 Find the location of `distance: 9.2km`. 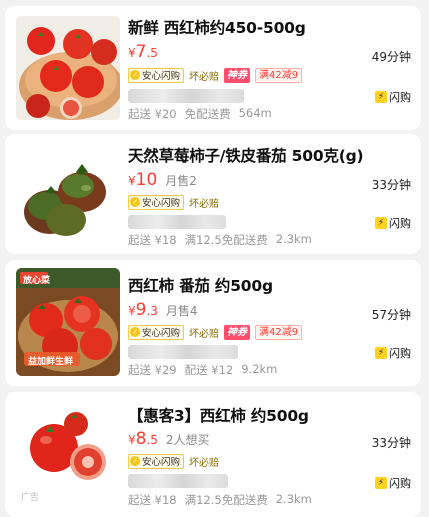

distance: 9.2km is located at coordinates (259, 369).